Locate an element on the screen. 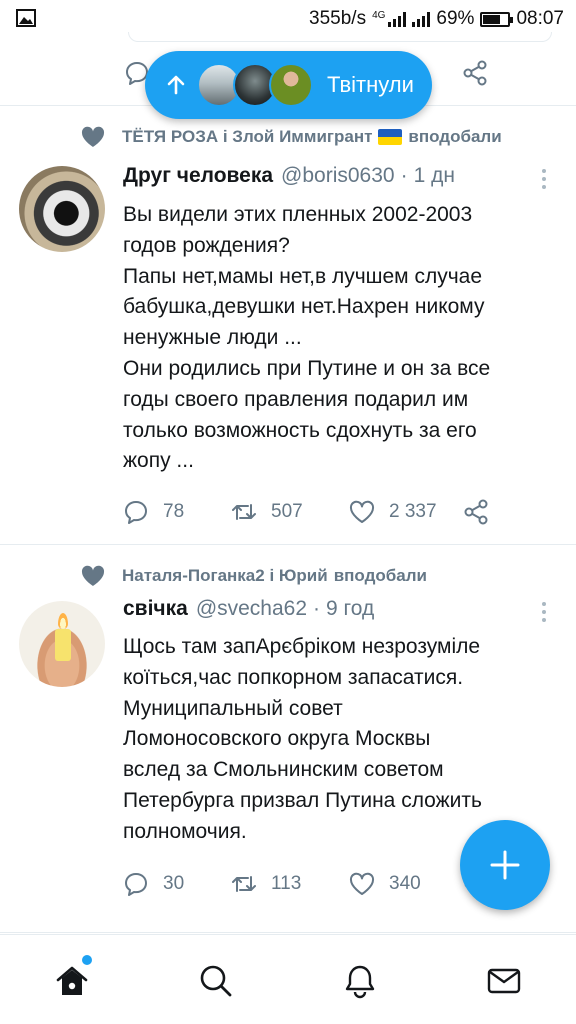 Image resolution: width=576 pixels, height=1024 pixels. like-count: 340 is located at coordinates (405, 883).